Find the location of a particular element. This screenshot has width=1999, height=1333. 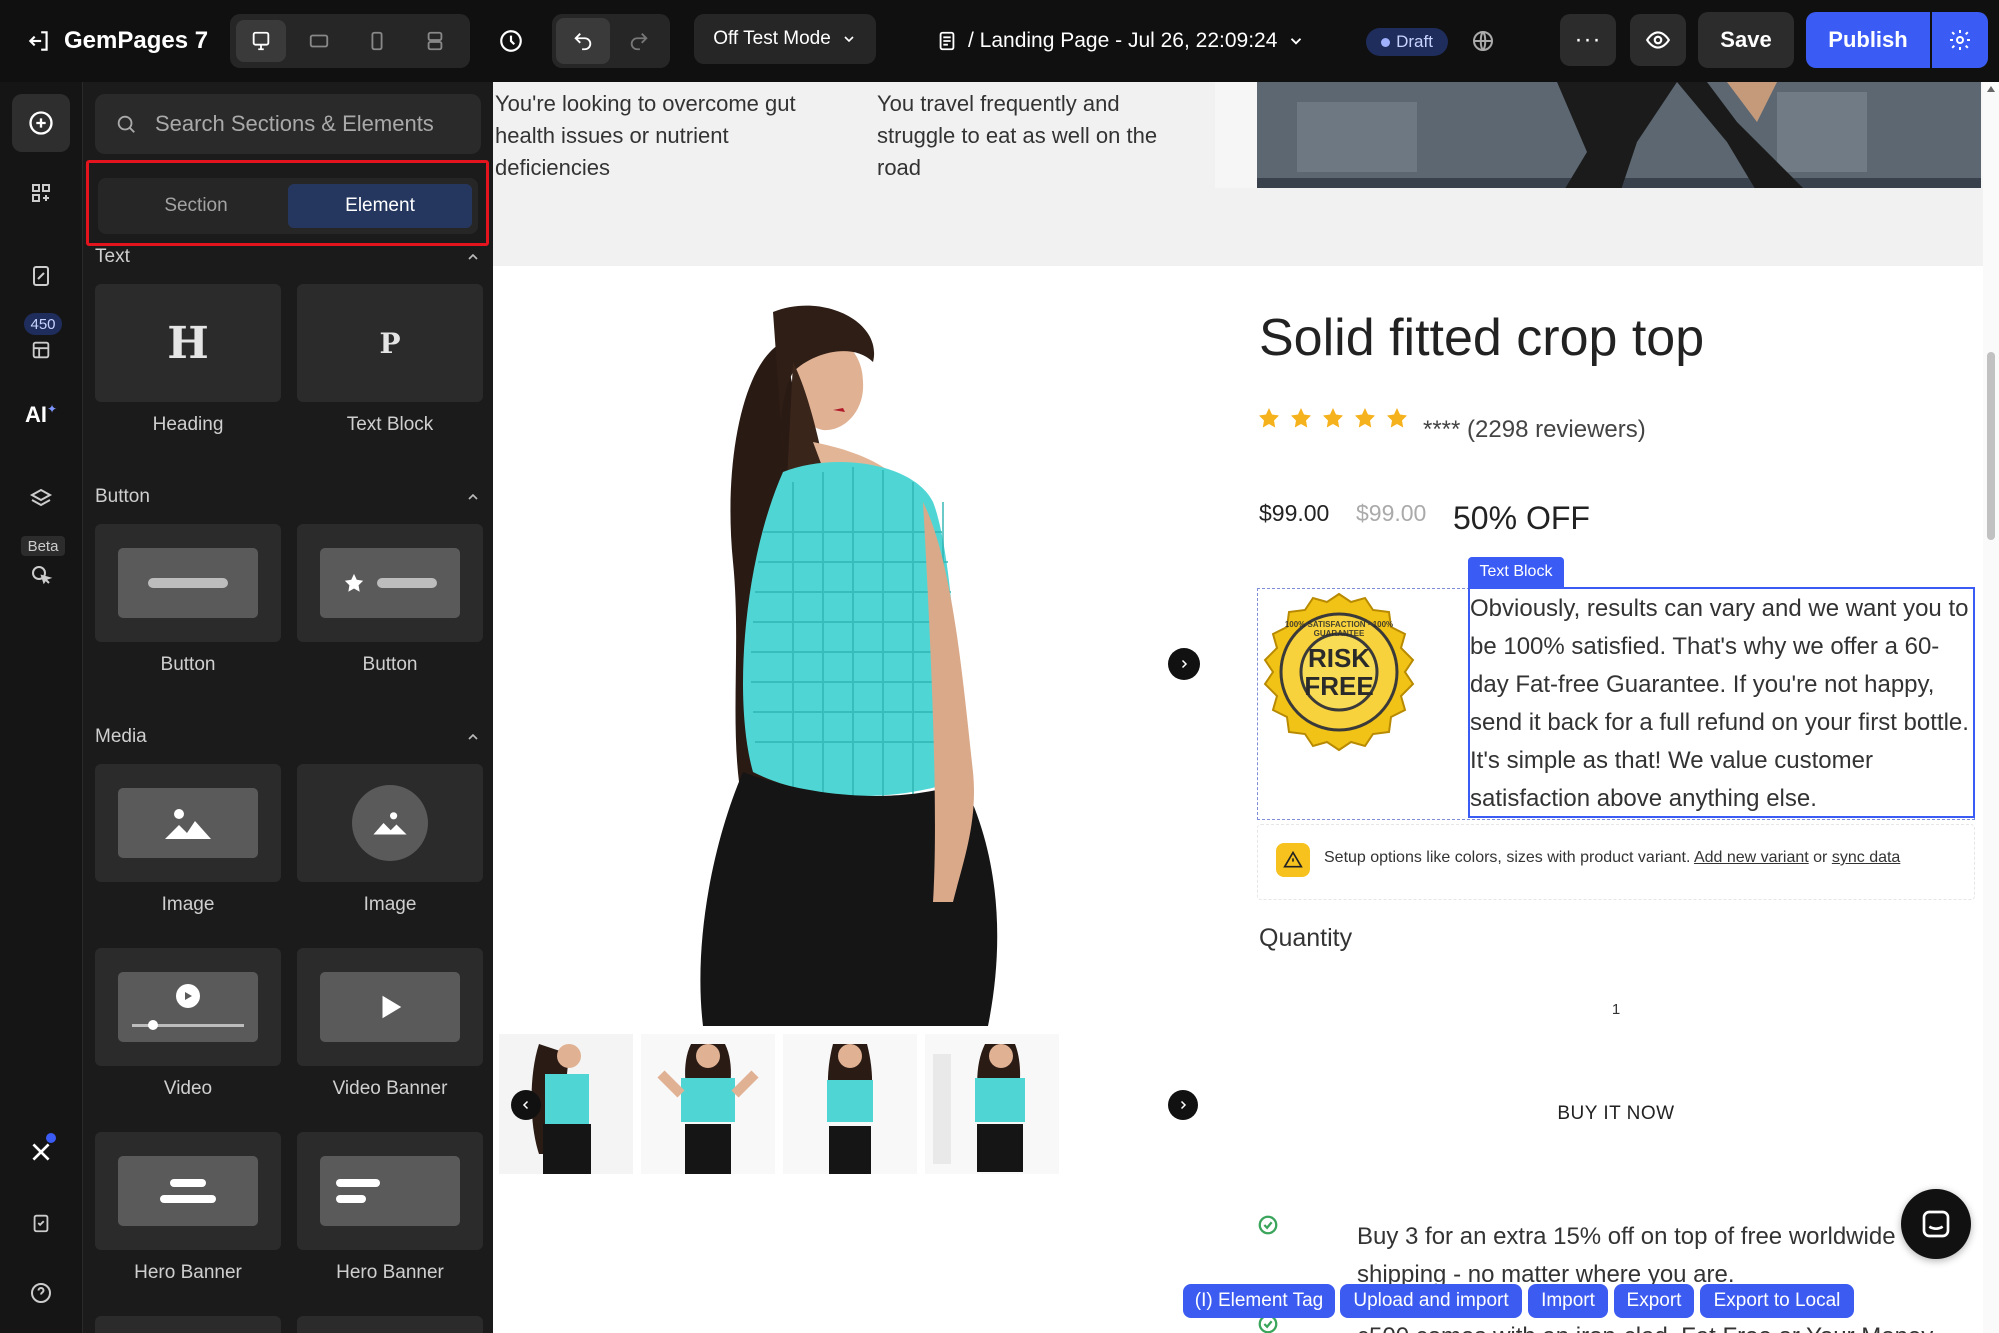

export-button: Export is located at coordinates (1654, 1301).